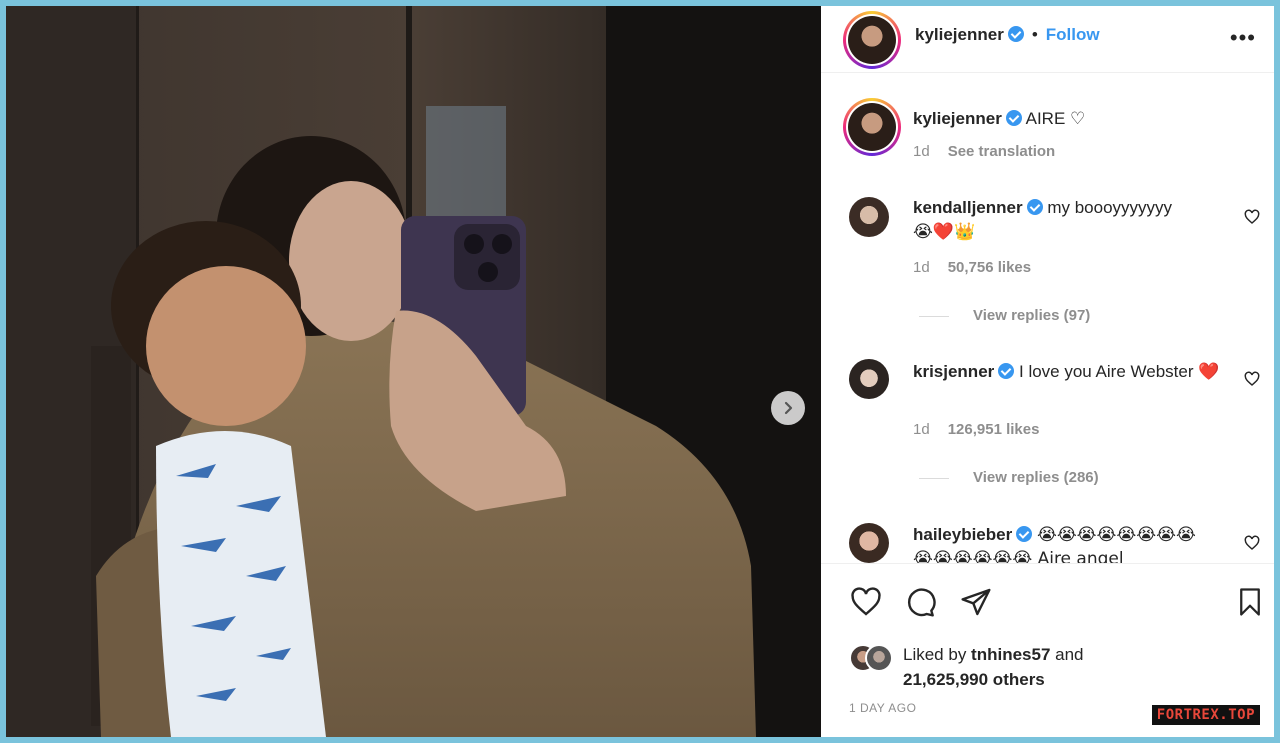 The image size is (1280, 743). Describe the element at coordinates (1018, 556) in the screenshot. I see `comment-body-continued: 😭😭😭😭😭😭 Aire angel` at that location.